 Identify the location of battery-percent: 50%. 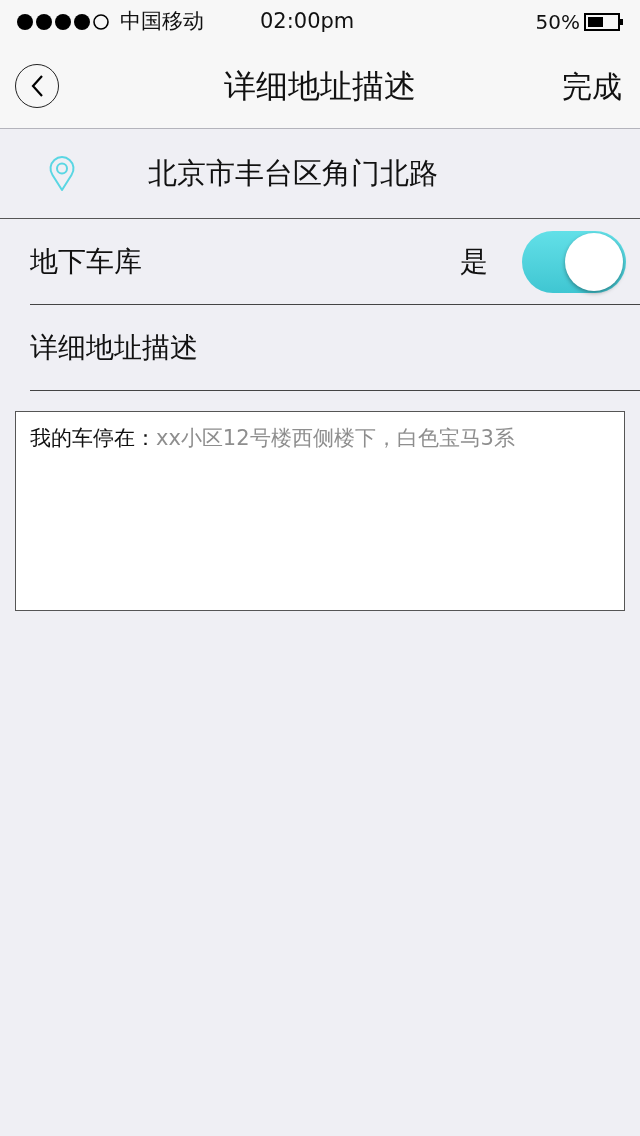
(557, 22).